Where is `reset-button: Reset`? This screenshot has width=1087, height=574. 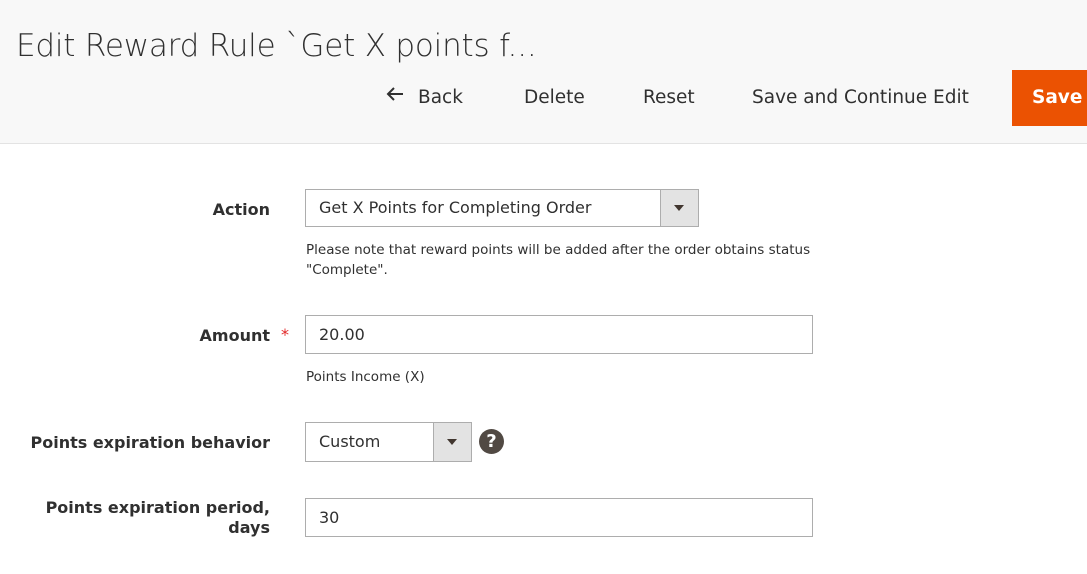 reset-button: Reset is located at coordinates (669, 98).